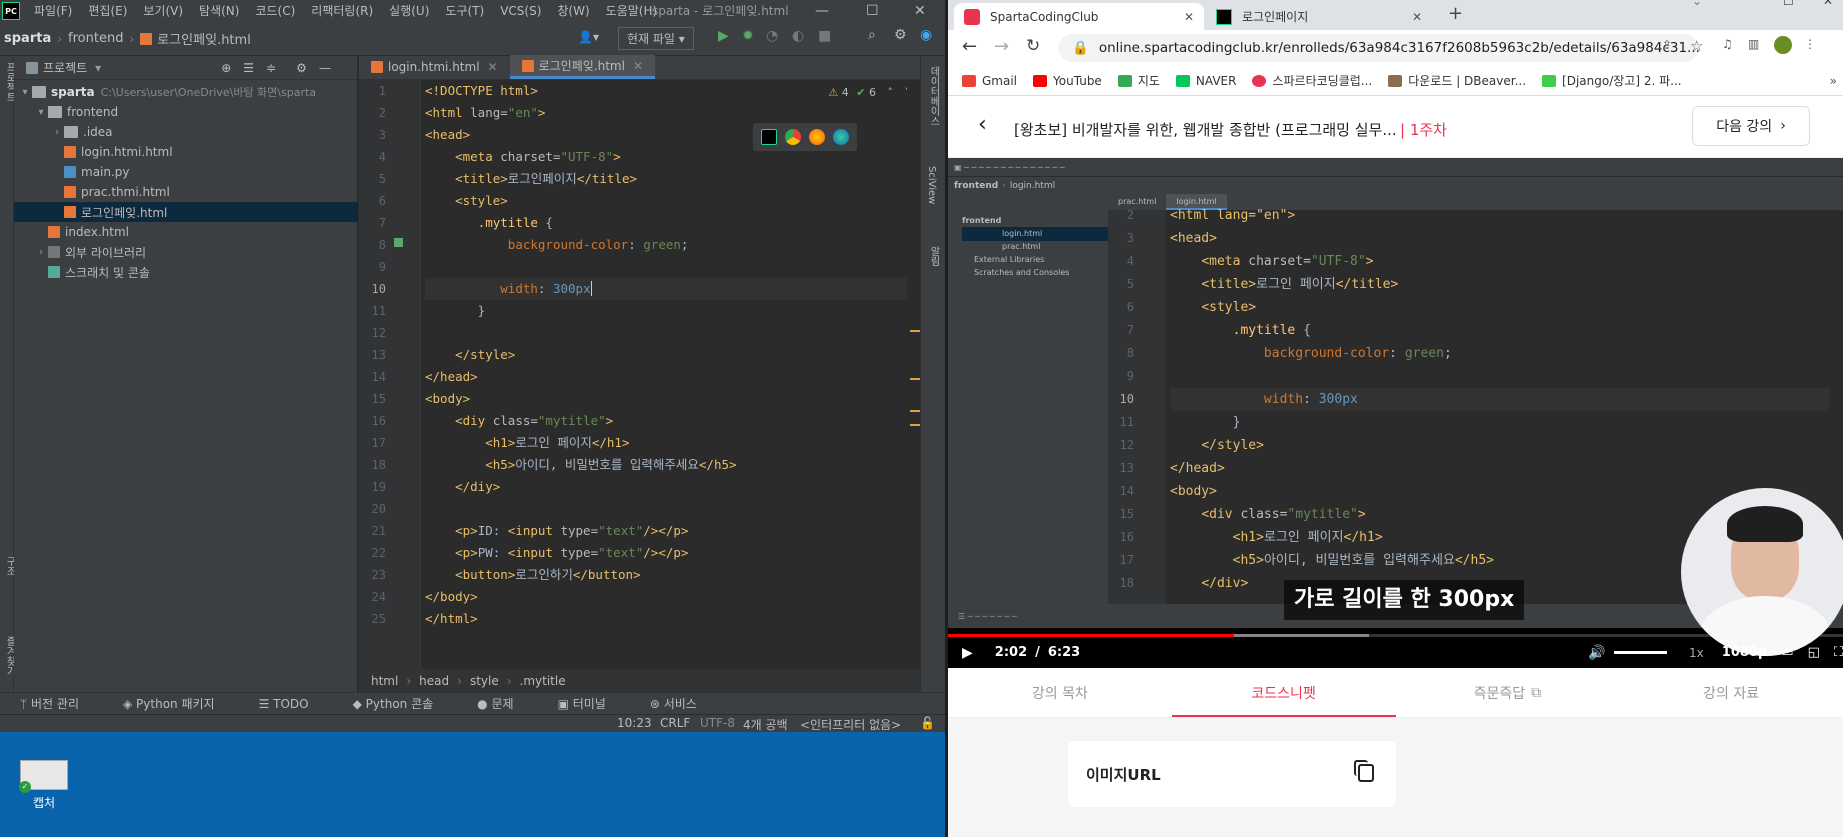  What do you see at coordinates (53, 11) in the screenshot?
I see `menu-file: 파일(F)` at bounding box center [53, 11].